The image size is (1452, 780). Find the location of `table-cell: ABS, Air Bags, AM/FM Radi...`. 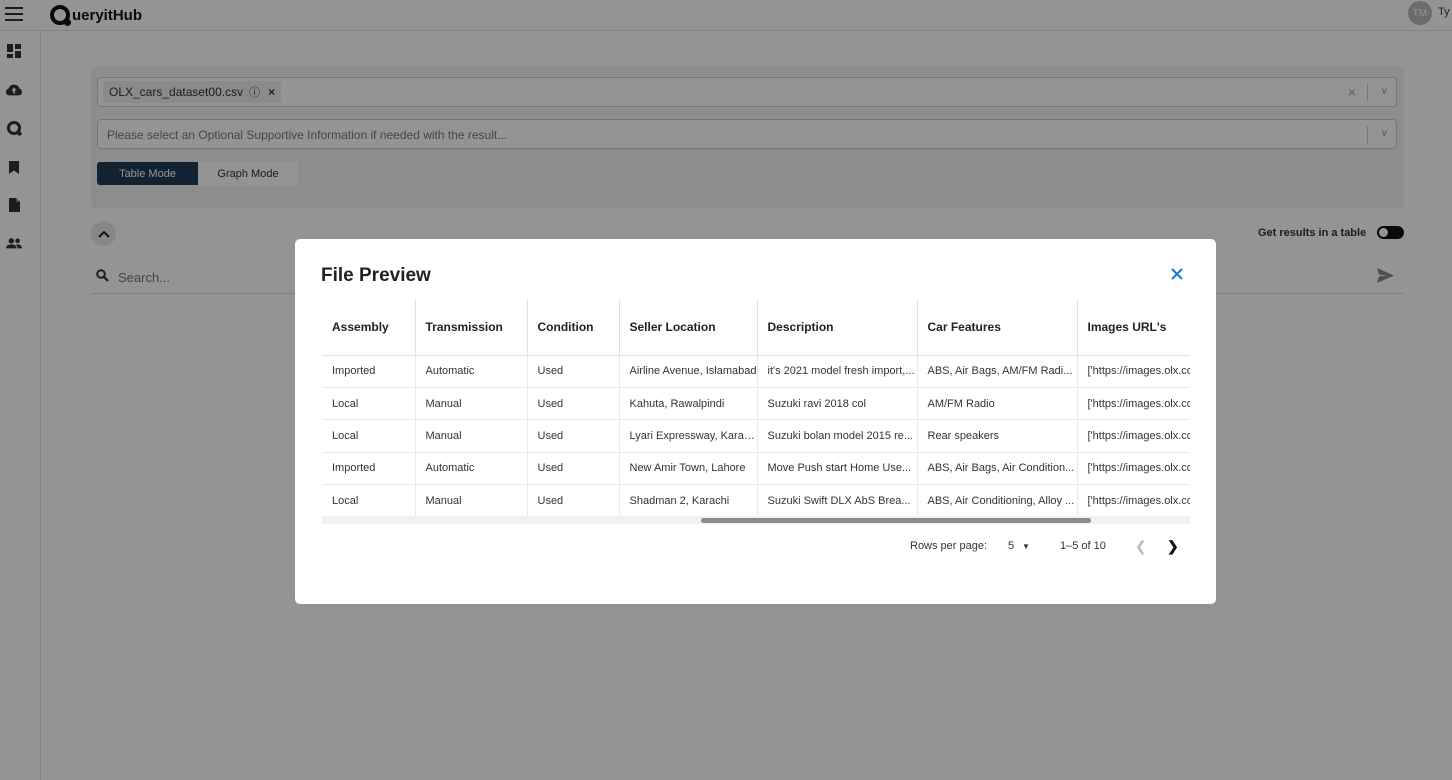

table-cell: ABS, Air Bags, AM/FM Radi... is located at coordinates (997, 371).